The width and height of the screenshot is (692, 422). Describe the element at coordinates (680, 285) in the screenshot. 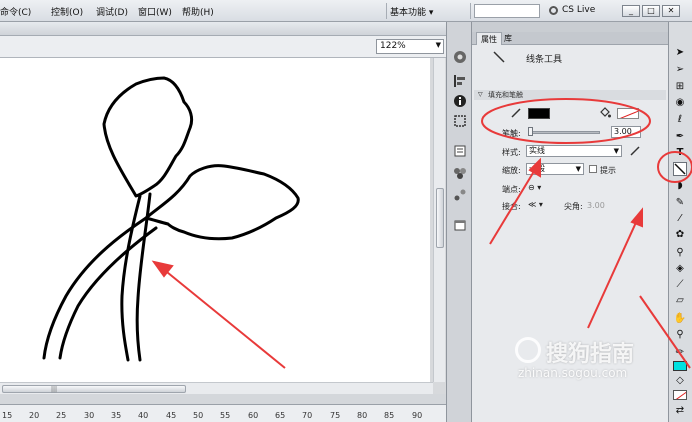

I see `eyedropper-tool: ⟋` at that location.